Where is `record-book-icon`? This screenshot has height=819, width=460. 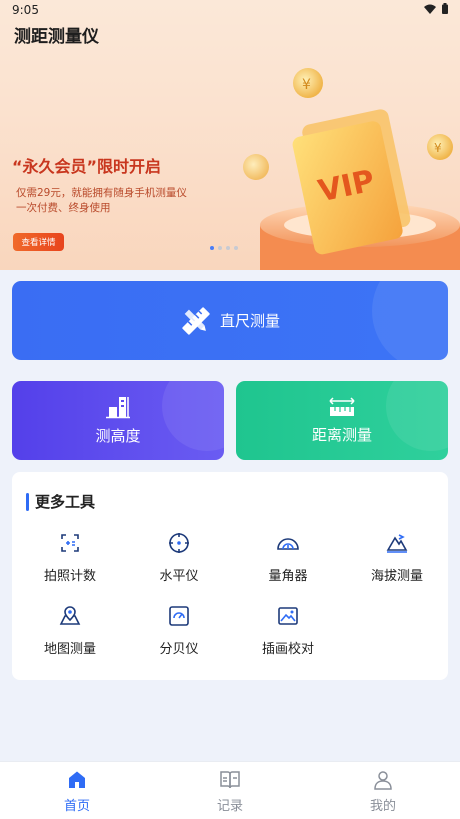
record-book-icon is located at coordinates (230, 780).